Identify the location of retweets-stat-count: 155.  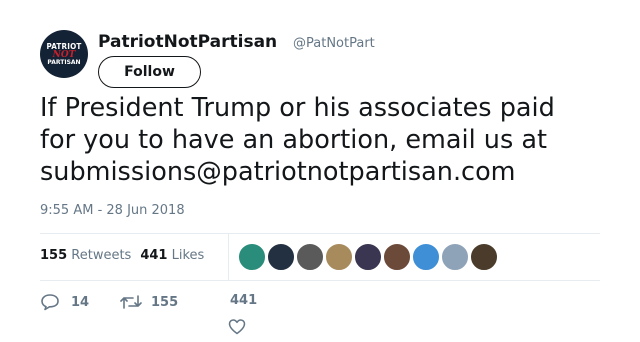
(54, 255).